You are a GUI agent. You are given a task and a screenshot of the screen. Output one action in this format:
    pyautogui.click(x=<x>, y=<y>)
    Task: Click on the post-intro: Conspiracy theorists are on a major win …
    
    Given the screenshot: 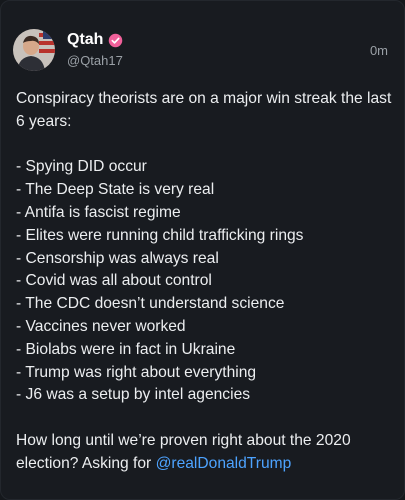 What is the action you would take?
    pyautogui.click(x=204, y=110)
    